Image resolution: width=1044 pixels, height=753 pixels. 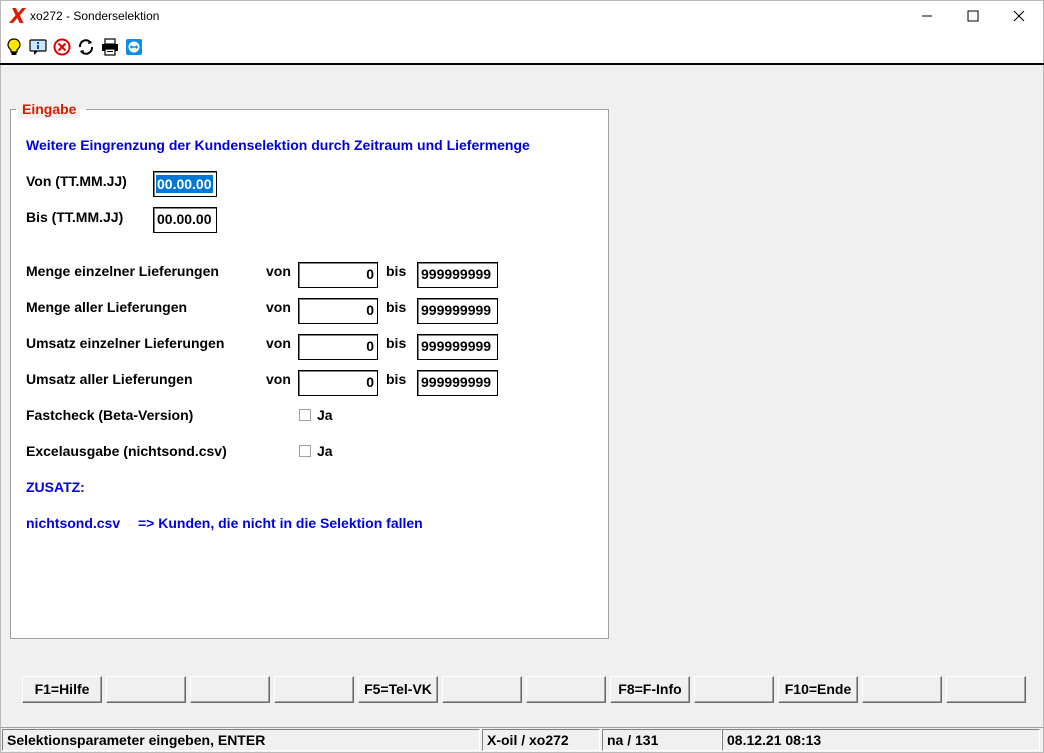 I want to click on maximize-button, so click(x=973, y=16).